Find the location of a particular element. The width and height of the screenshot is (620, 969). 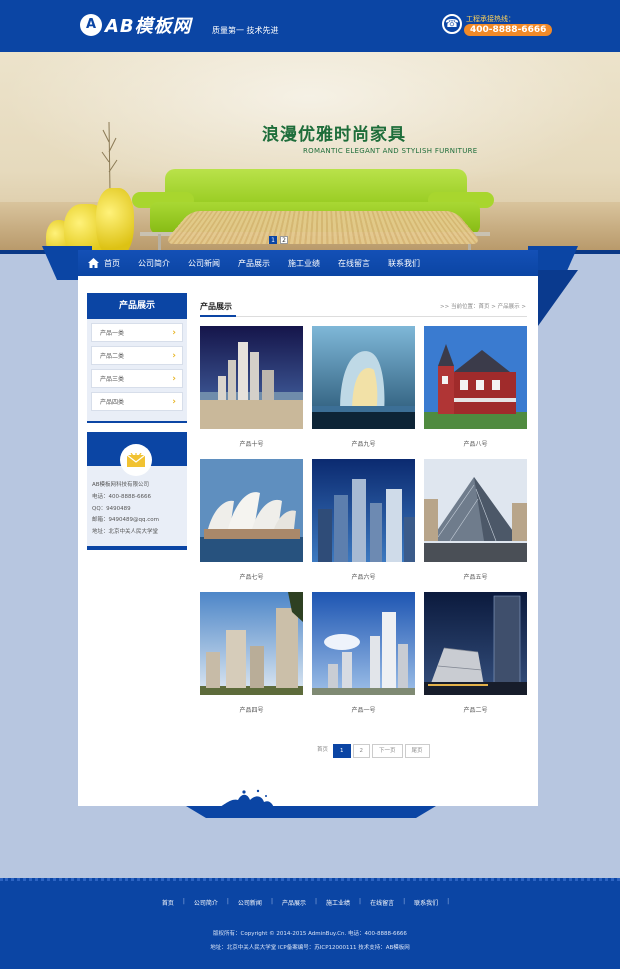

nav-item-home: 首页 is located at coordinates (103, 263).